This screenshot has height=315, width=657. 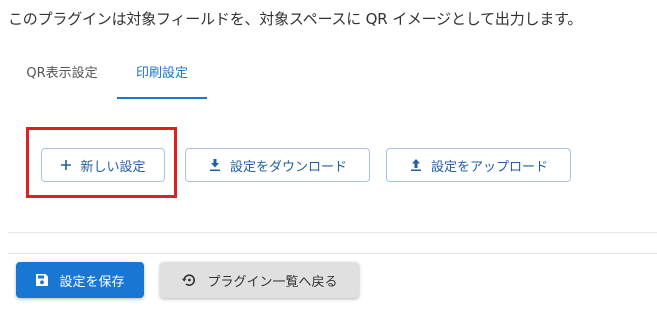 What do you see at coordinates (162, 75) in the screenshot?
I see `tab-print-settings: 印刷設定` at bounding box center [162, 75].